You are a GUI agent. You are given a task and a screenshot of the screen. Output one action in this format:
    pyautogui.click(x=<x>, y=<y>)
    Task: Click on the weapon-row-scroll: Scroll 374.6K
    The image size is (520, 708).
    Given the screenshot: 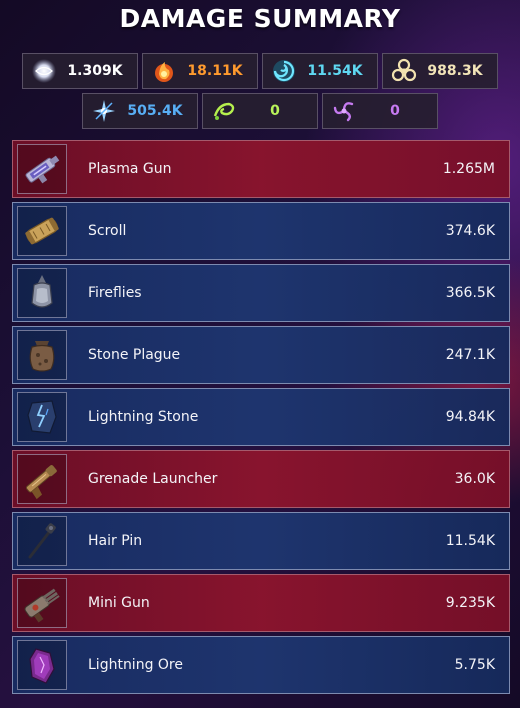 What is the action you would take?
    pyautogui.click(x=261, y=231)
    